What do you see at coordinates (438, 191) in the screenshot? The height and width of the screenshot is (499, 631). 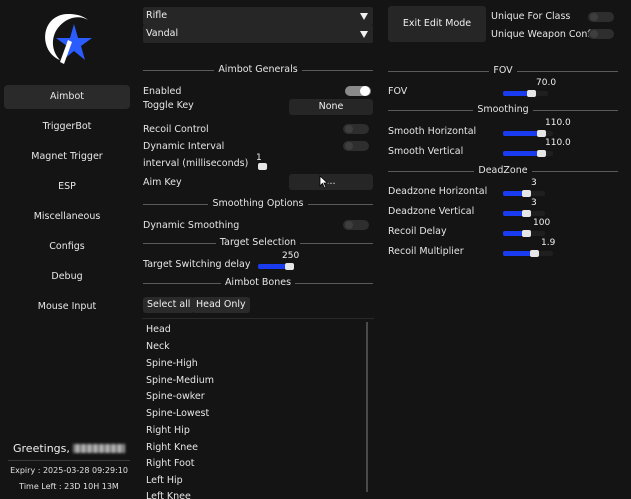 I see `deadzone-horizontal-label: Deadzone Horizontal` at bounding box center [438, 191].